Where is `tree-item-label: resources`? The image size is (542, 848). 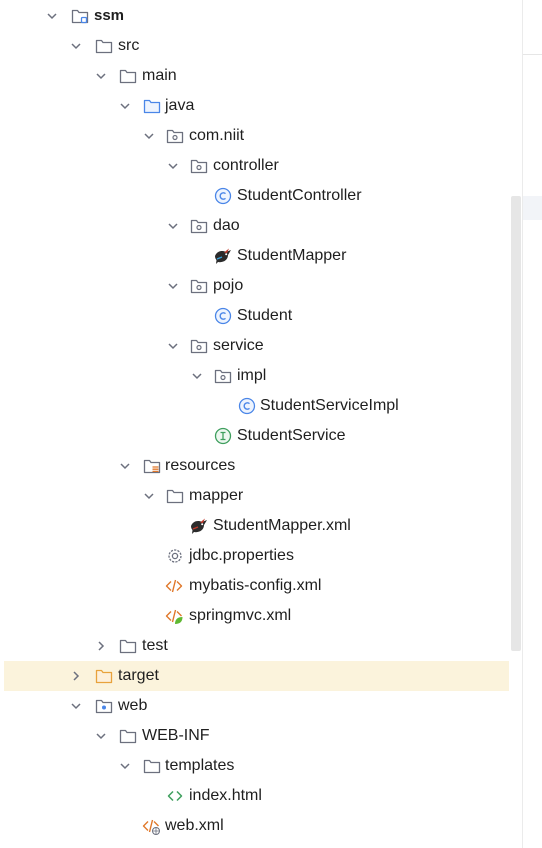
tree-item-label: resources is located at coordinates (200, 465).